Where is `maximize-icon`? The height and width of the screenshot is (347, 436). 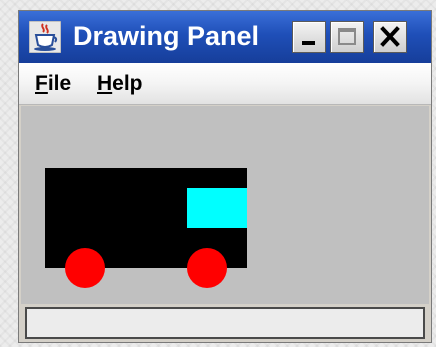 maximize-icon is located at coordinates (347, 36).